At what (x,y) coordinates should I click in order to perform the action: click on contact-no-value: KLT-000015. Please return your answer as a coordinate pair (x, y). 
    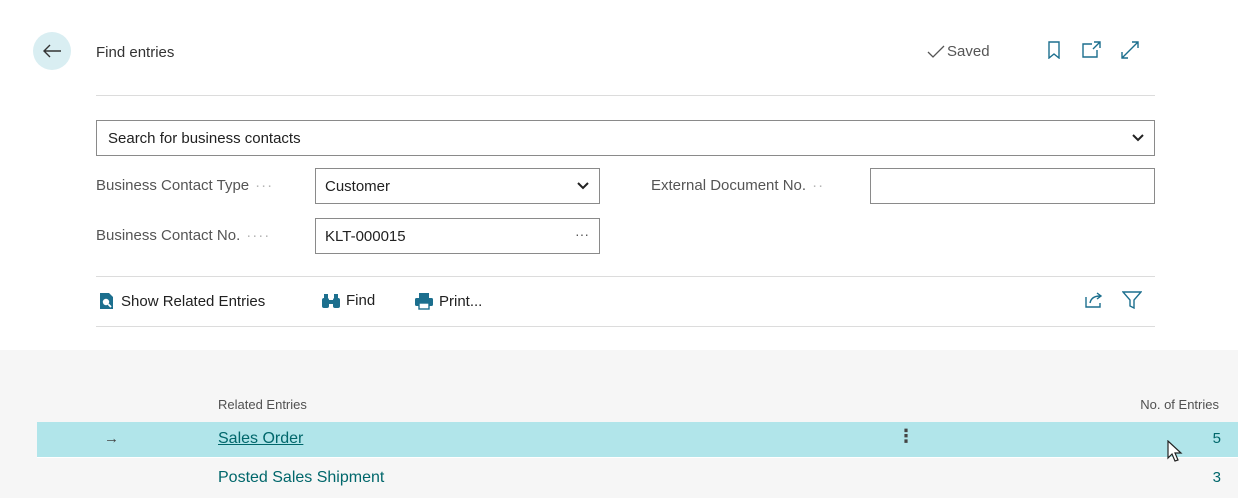
    Looking at the image, I should click on (365, 236).